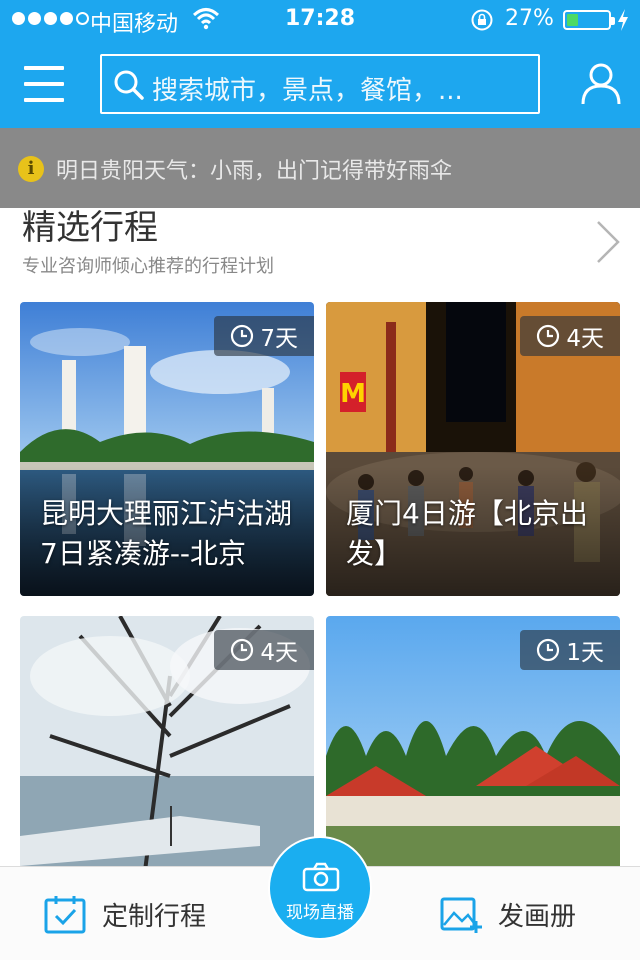 This screenshot has height=960, width=640. What do you see at coordinates (537, 916) in the screenshot?
I see `tab-post-album-label: 发画册` at bounding box center [537, 916].